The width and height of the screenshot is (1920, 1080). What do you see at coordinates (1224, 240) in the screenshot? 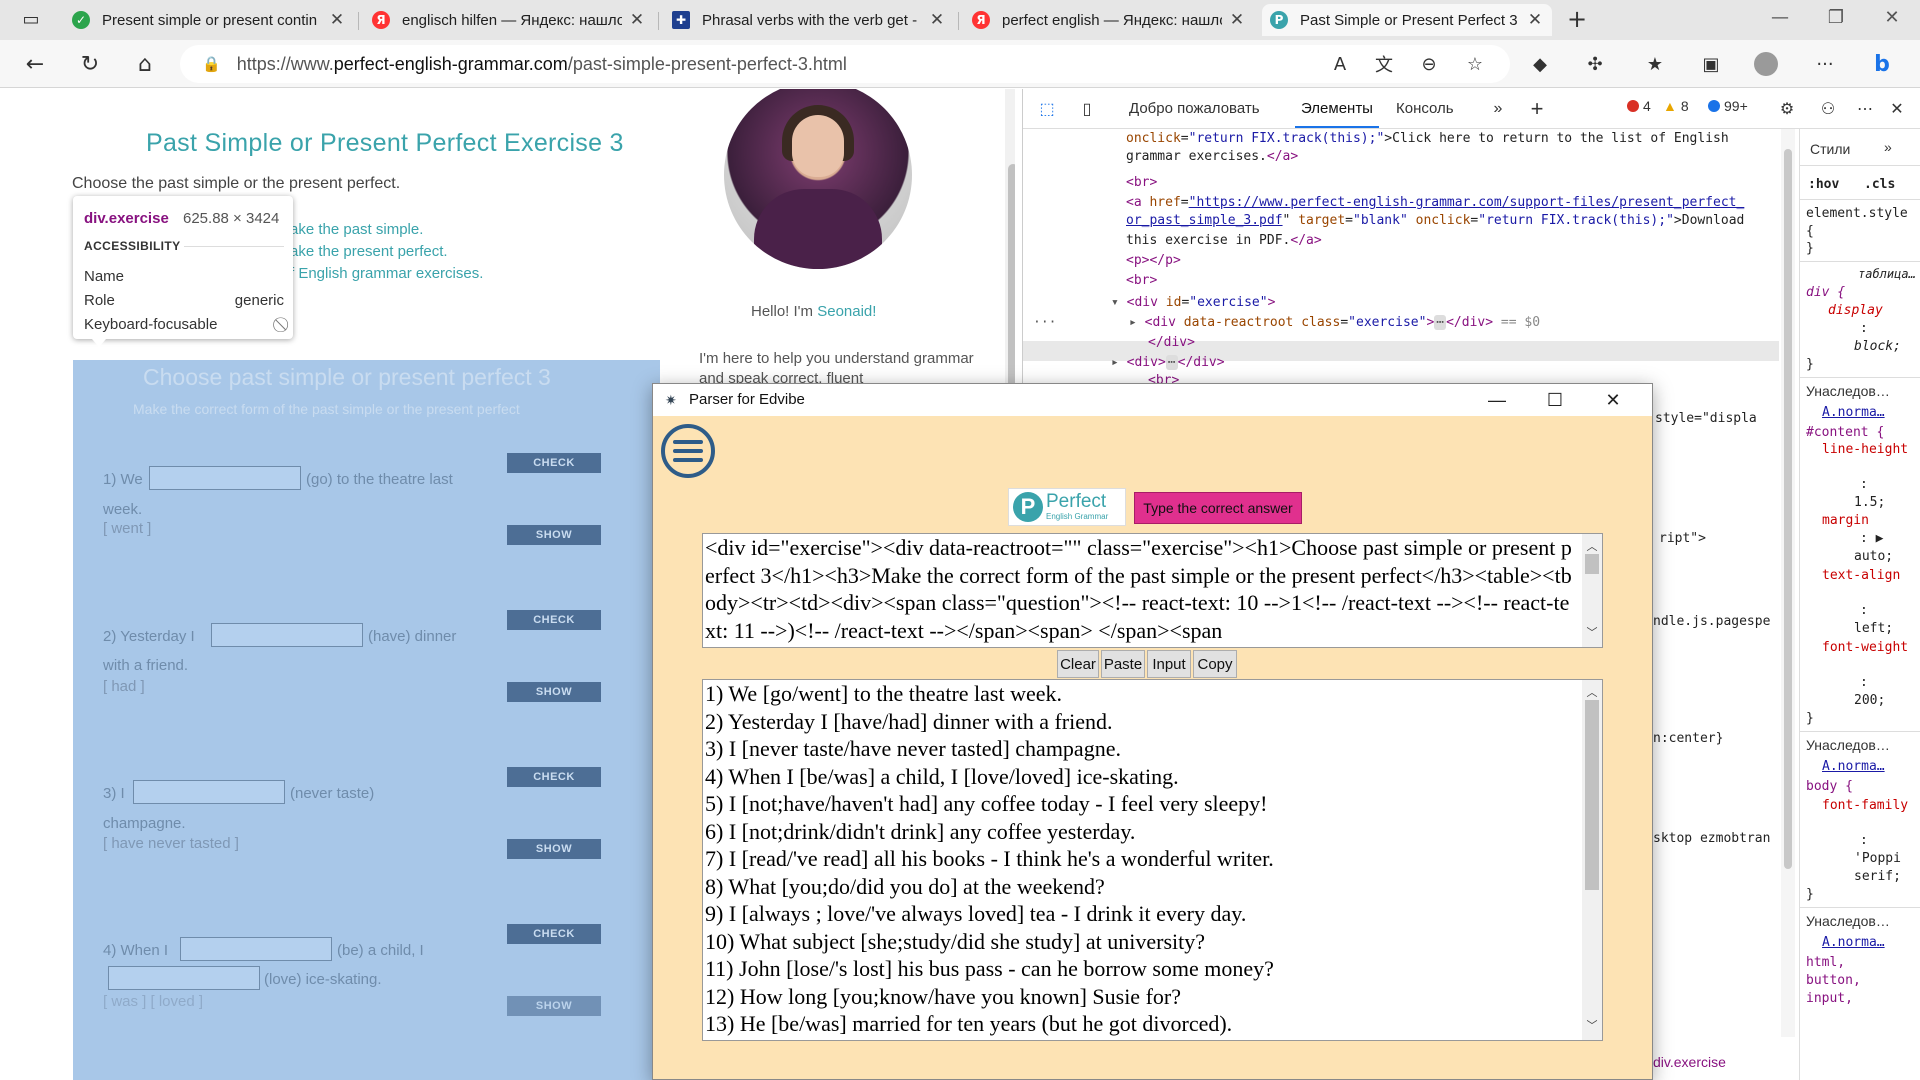
I see `code-line: this exercise in PDF.</a>` at bounding box center [1224, 240].